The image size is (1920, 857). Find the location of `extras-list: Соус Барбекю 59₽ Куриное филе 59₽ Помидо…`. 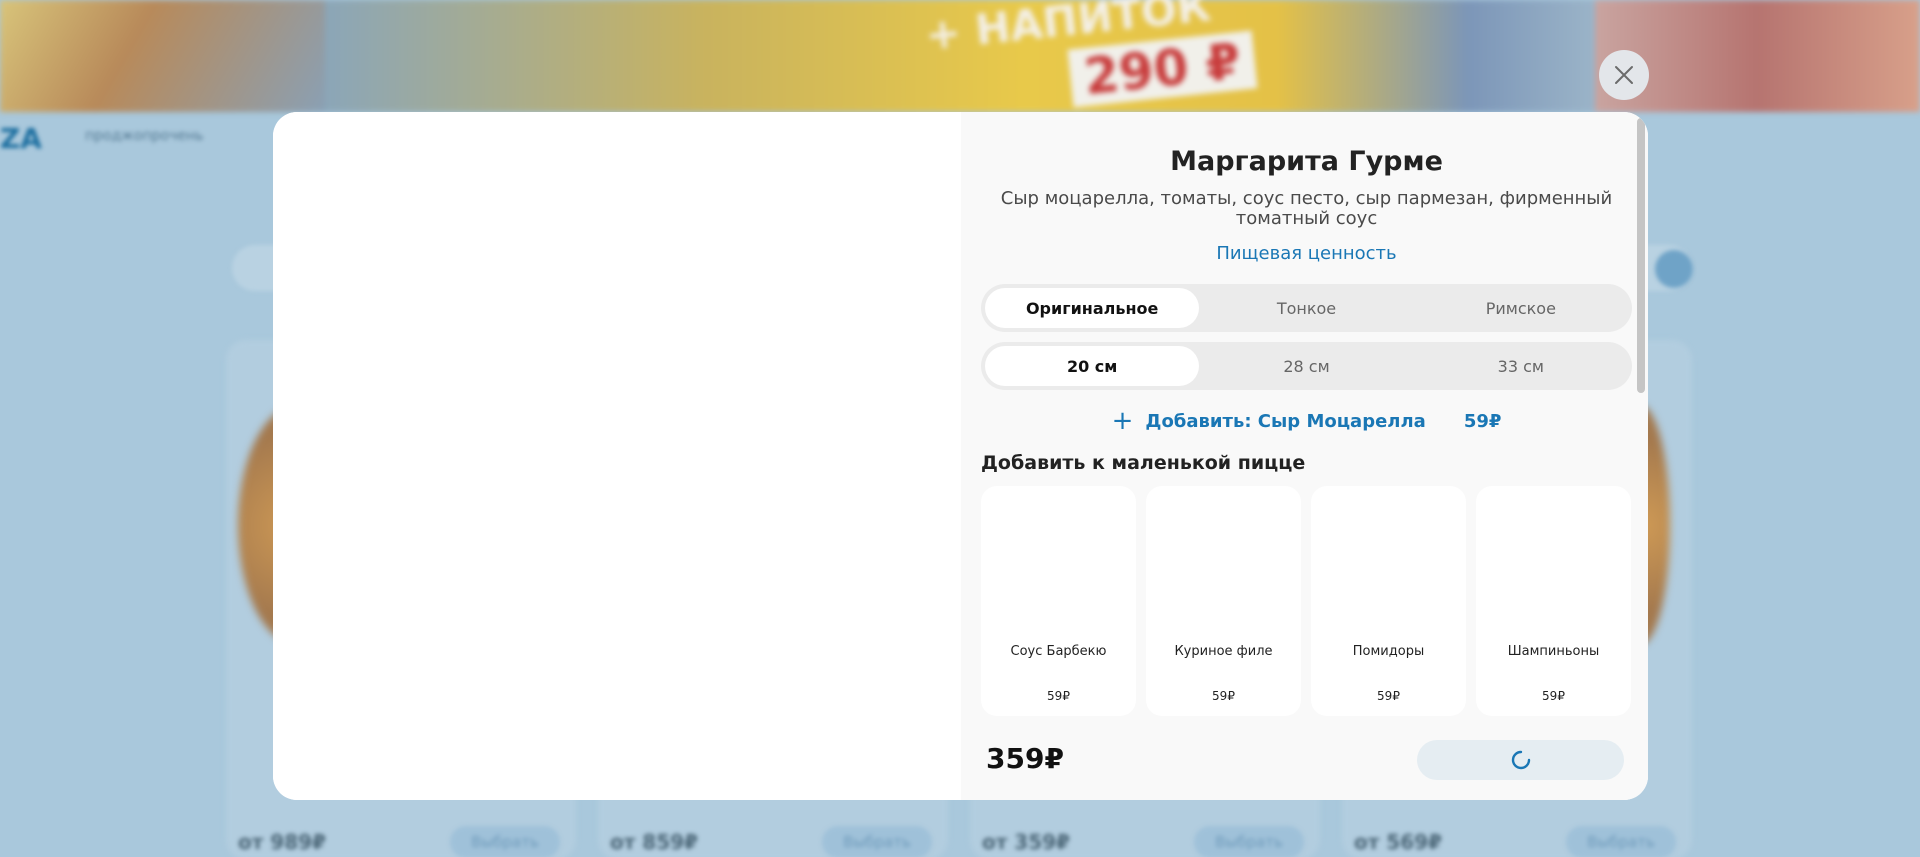

extras-list: Соус Барбекю 59₽ Куриное филе 59₽ Помидо… is located at coordinates (1306, 601).